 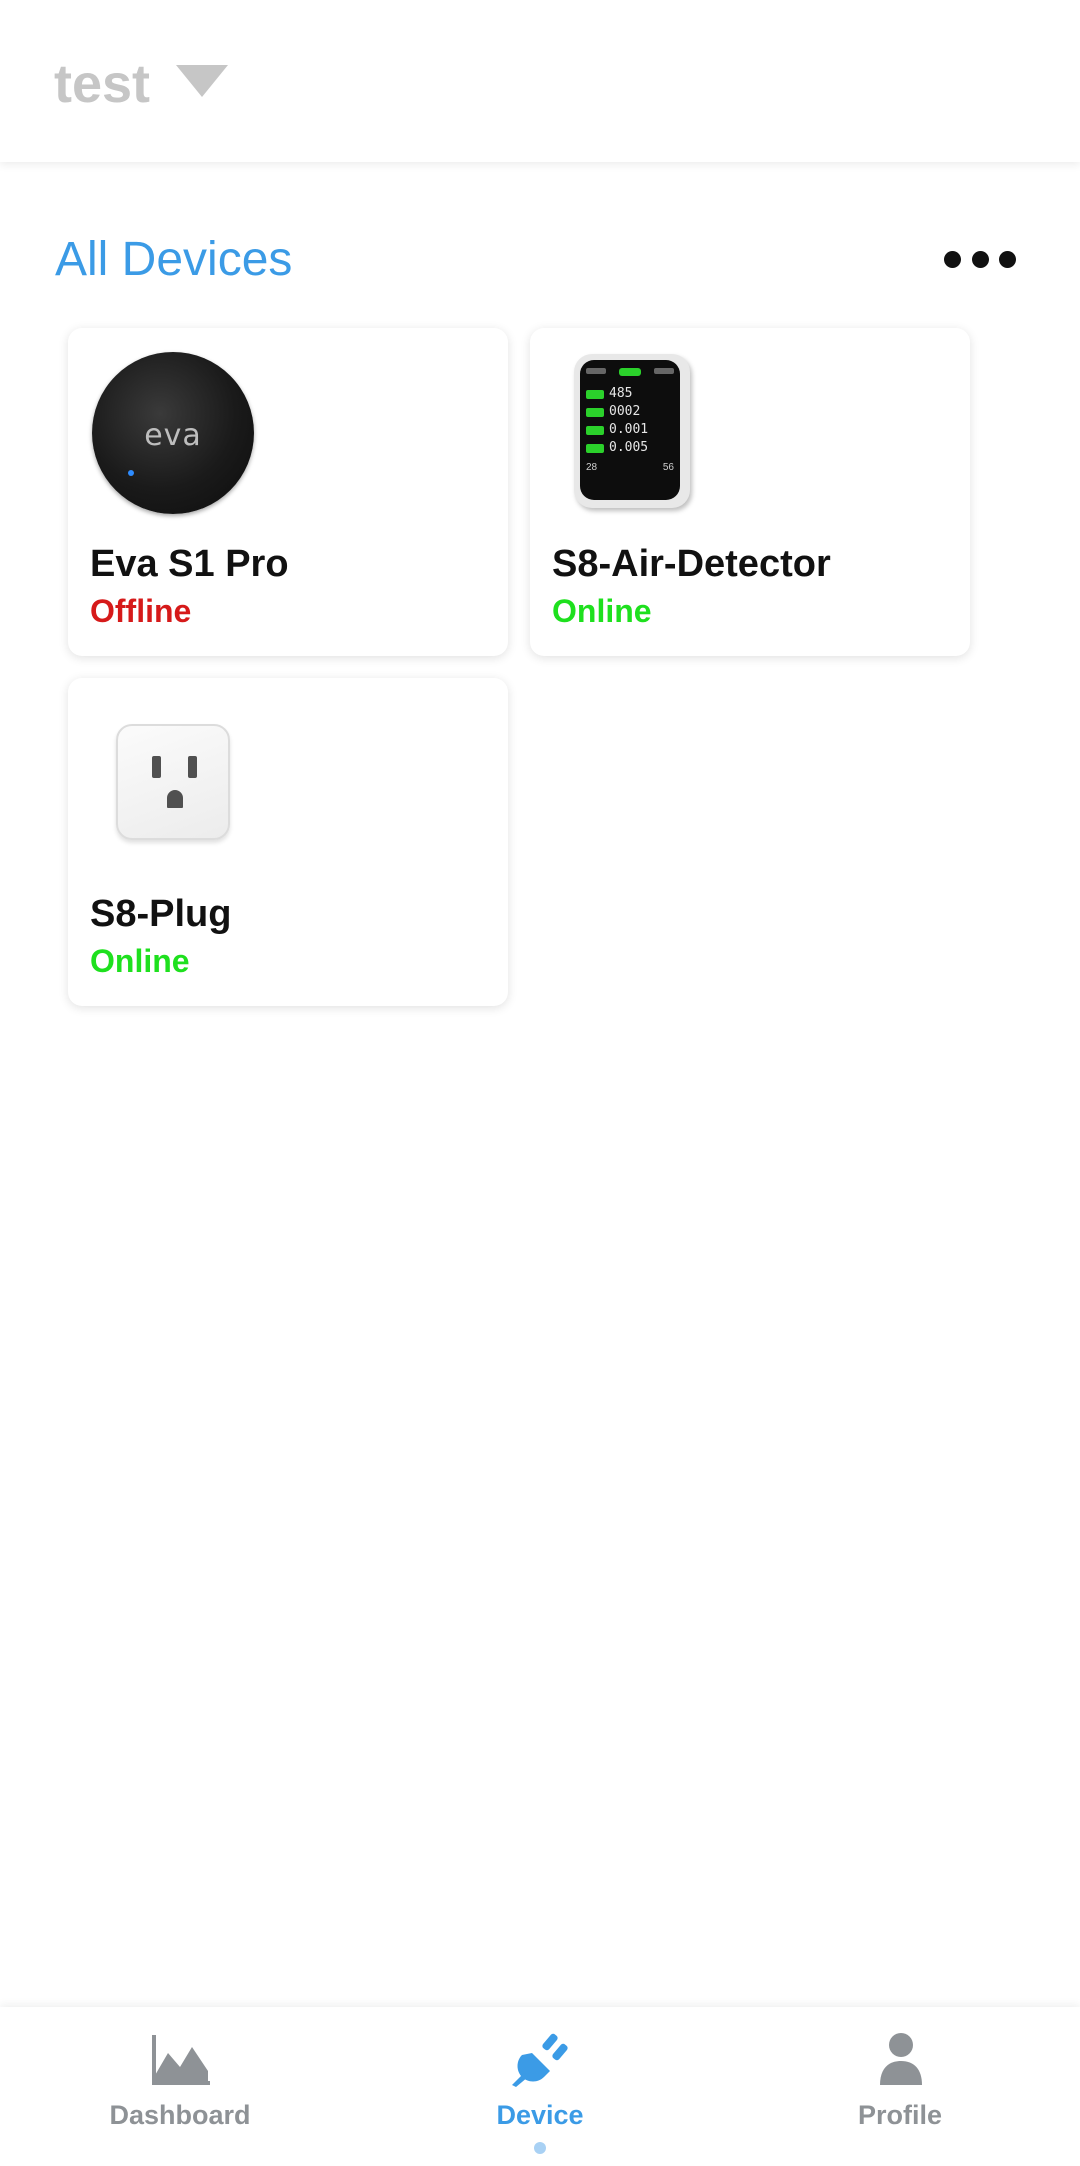 I want to click on detector-row: 0.005, so click(x=630, y=448).